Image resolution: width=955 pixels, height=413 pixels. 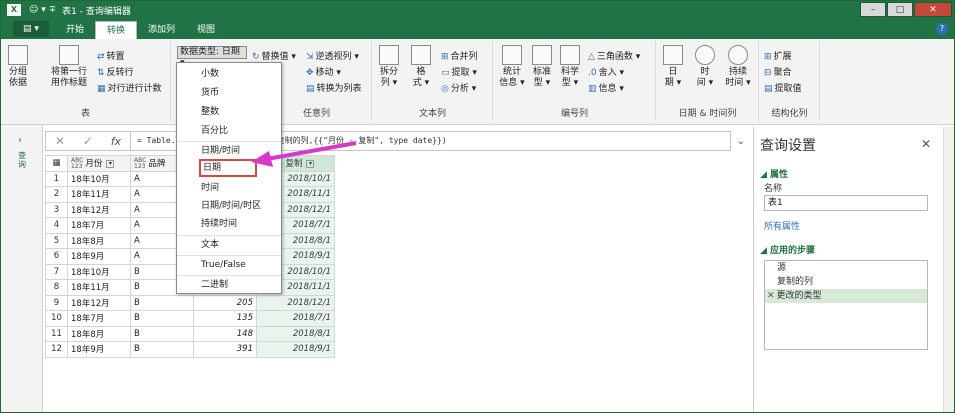 I want to click on applied-steps-section-title: ◢ 应用的步骤, so click(x=787, y=249).